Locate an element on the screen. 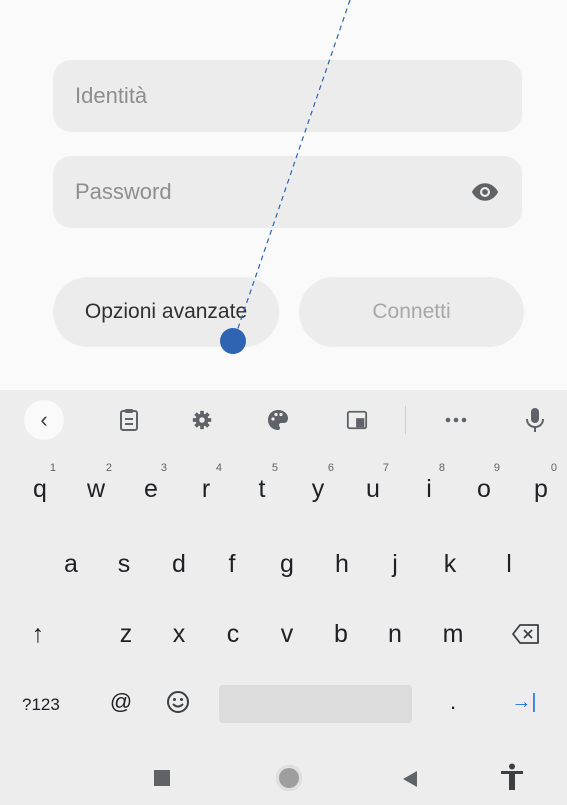 Image resolution: width=567 pixels, height=805 pixels. key-row-3: ↑ z x c v b n m is located at coordinates (283, 634).